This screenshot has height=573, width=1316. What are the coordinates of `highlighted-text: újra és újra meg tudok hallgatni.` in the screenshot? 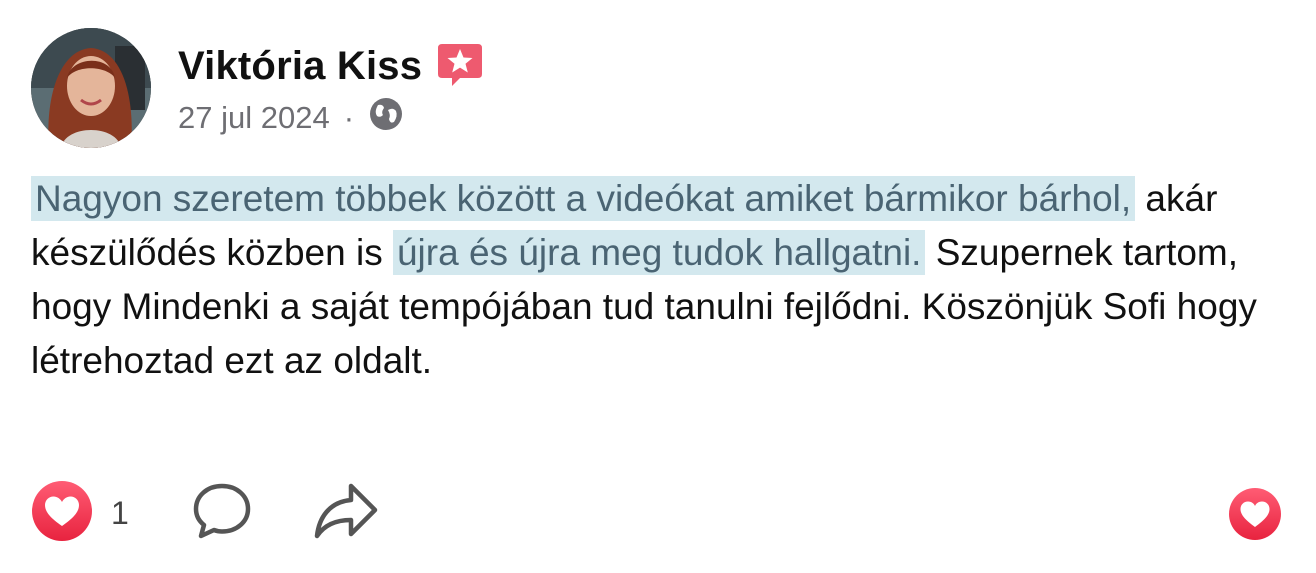 It's located at (659, 252).